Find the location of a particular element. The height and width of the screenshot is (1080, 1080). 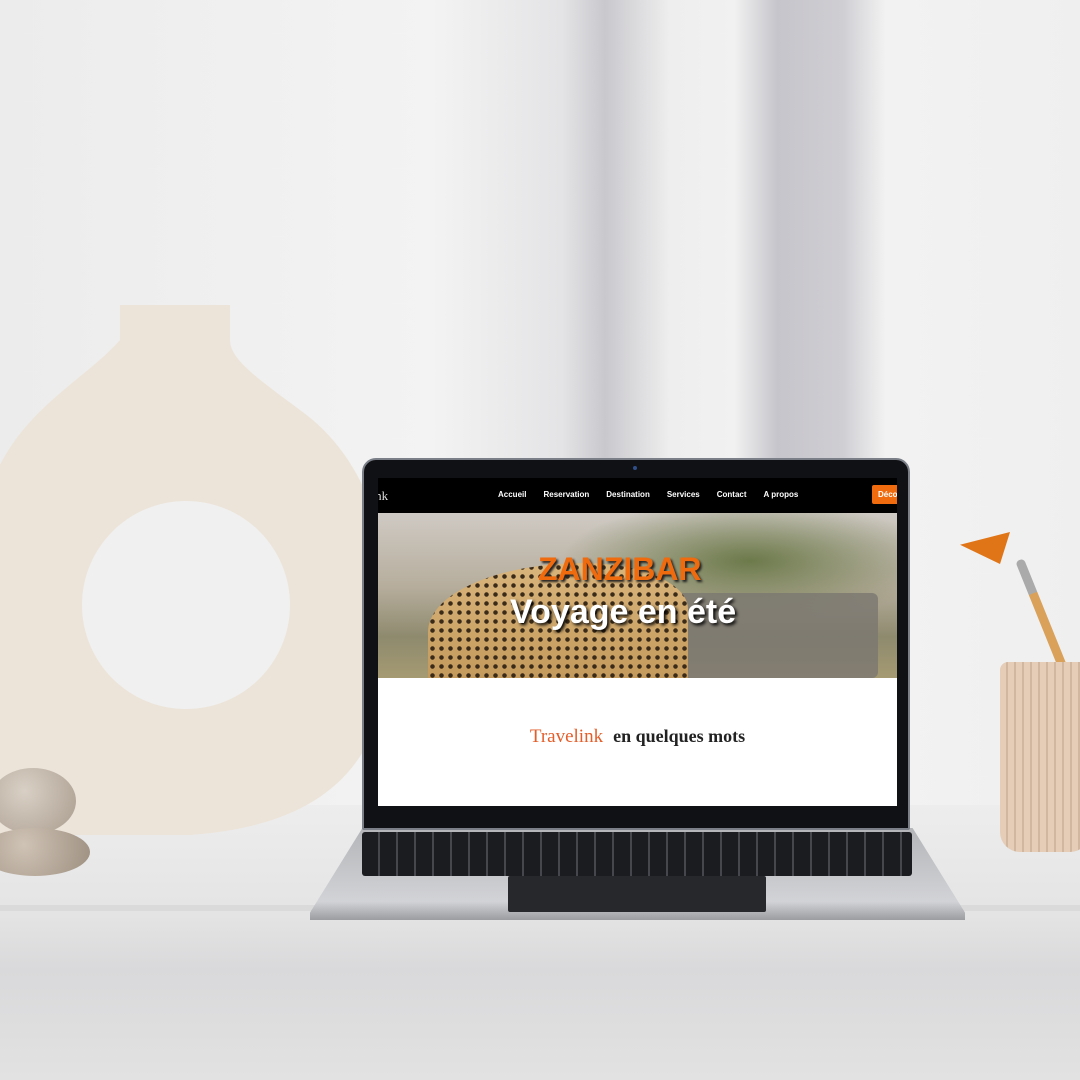

hero-title: ZANZIBAR is located at coordinates (620, 569).